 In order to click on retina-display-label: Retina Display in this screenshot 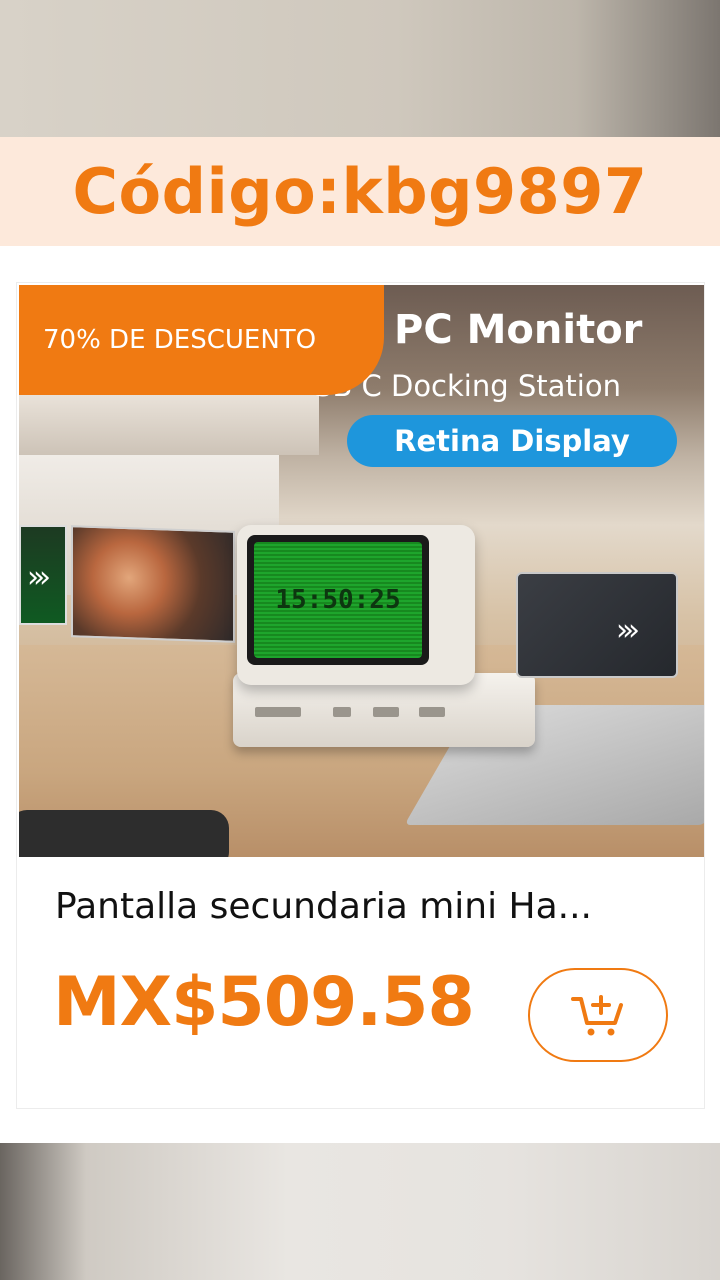, I will do `click(512, 441)`.